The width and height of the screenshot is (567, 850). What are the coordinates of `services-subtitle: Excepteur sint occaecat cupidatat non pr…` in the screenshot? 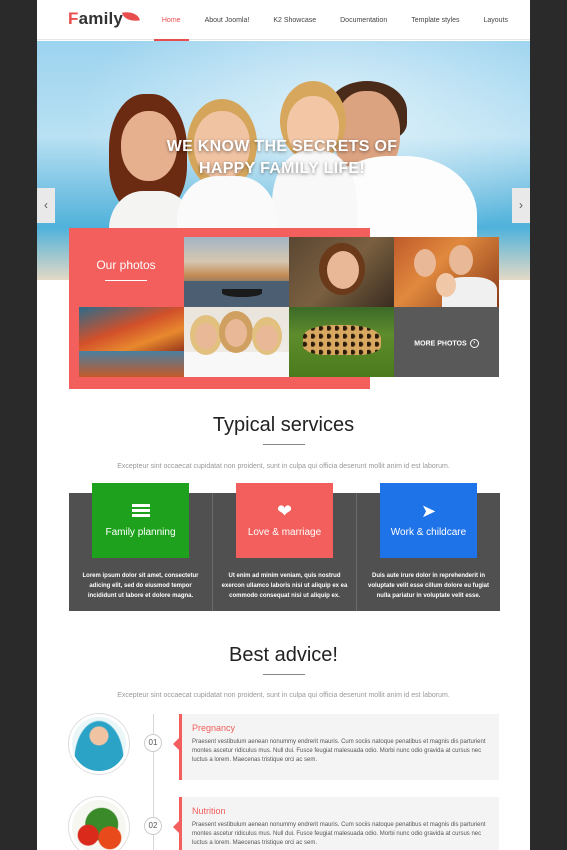 It's located at (283, 466).